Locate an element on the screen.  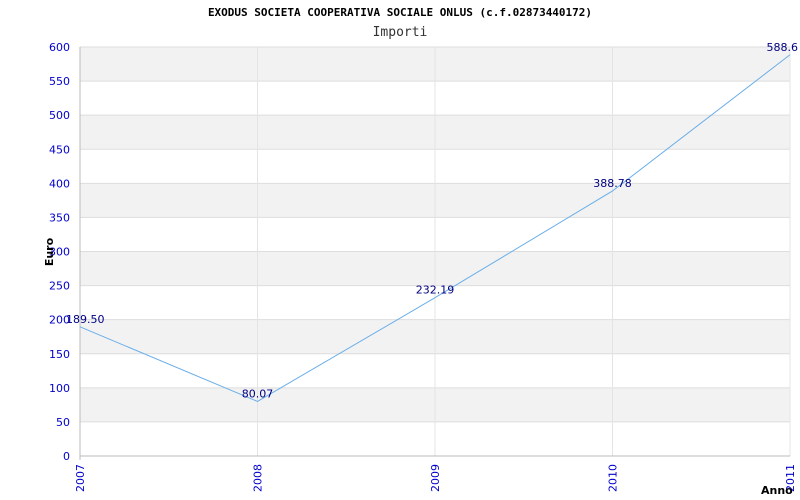
y-tick-label: 50 is located at coordinates (63, 422).